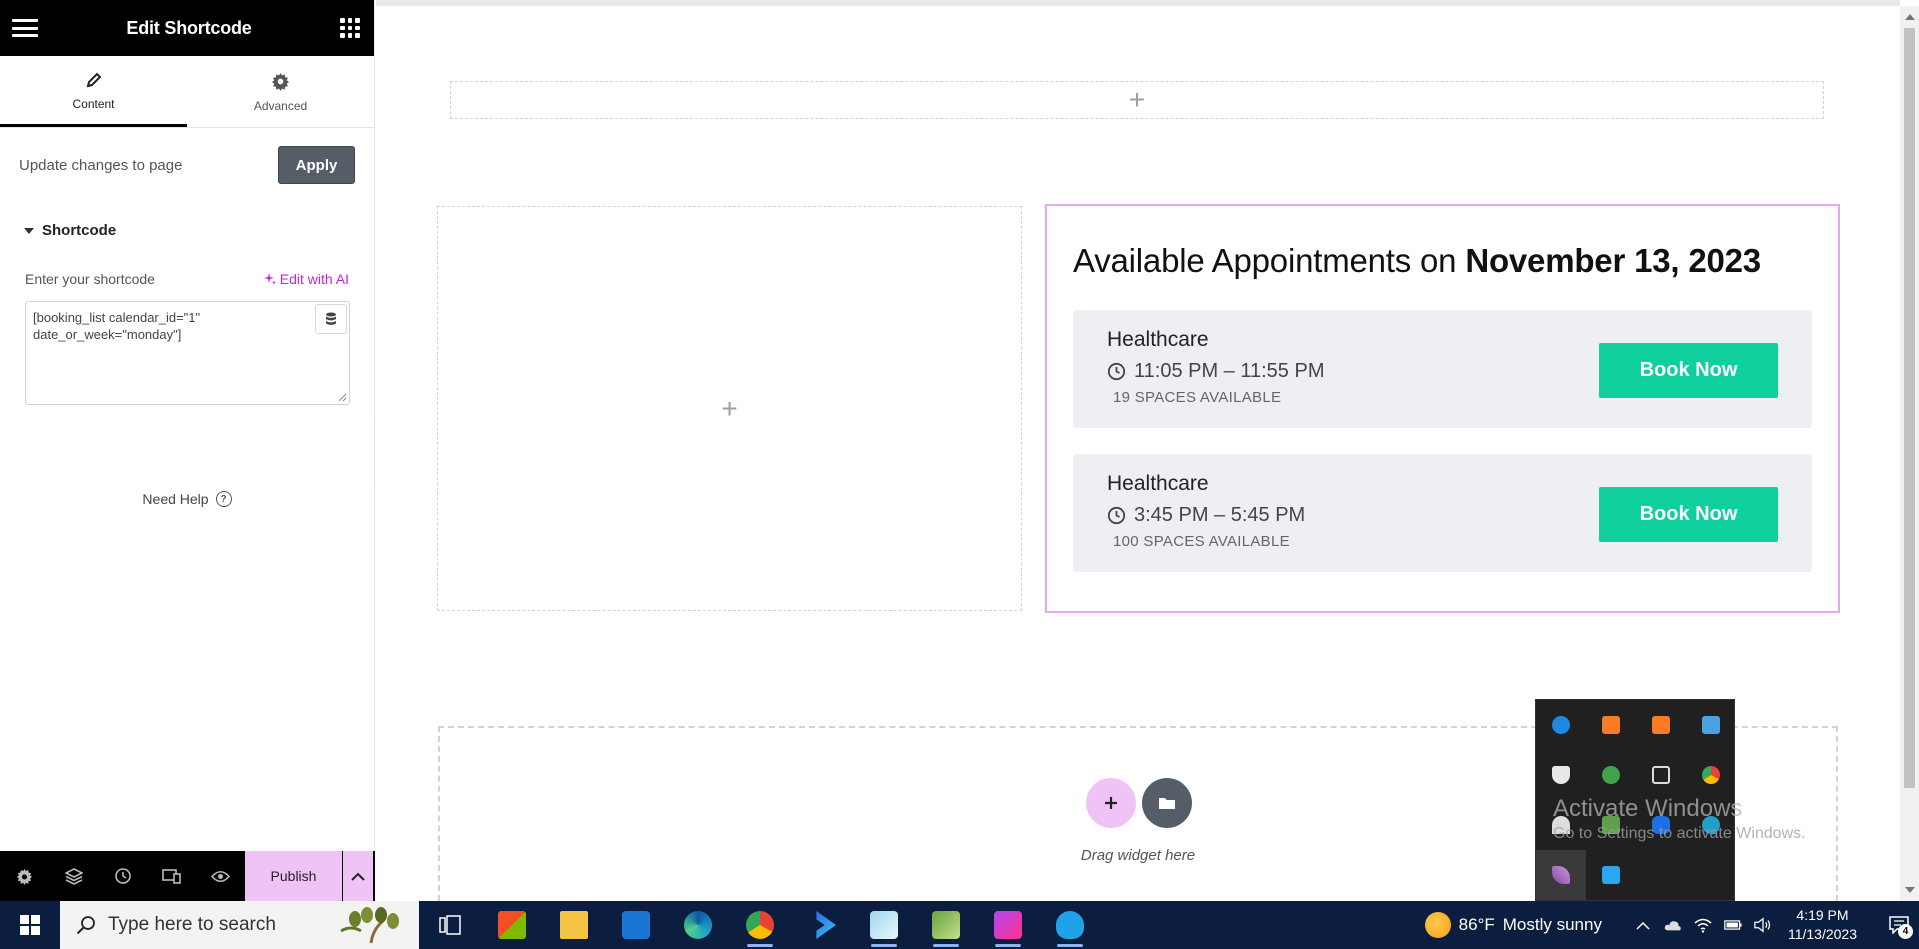 The image size is (1919, 949). I want to click on plus-icon, so click(1111, 803).